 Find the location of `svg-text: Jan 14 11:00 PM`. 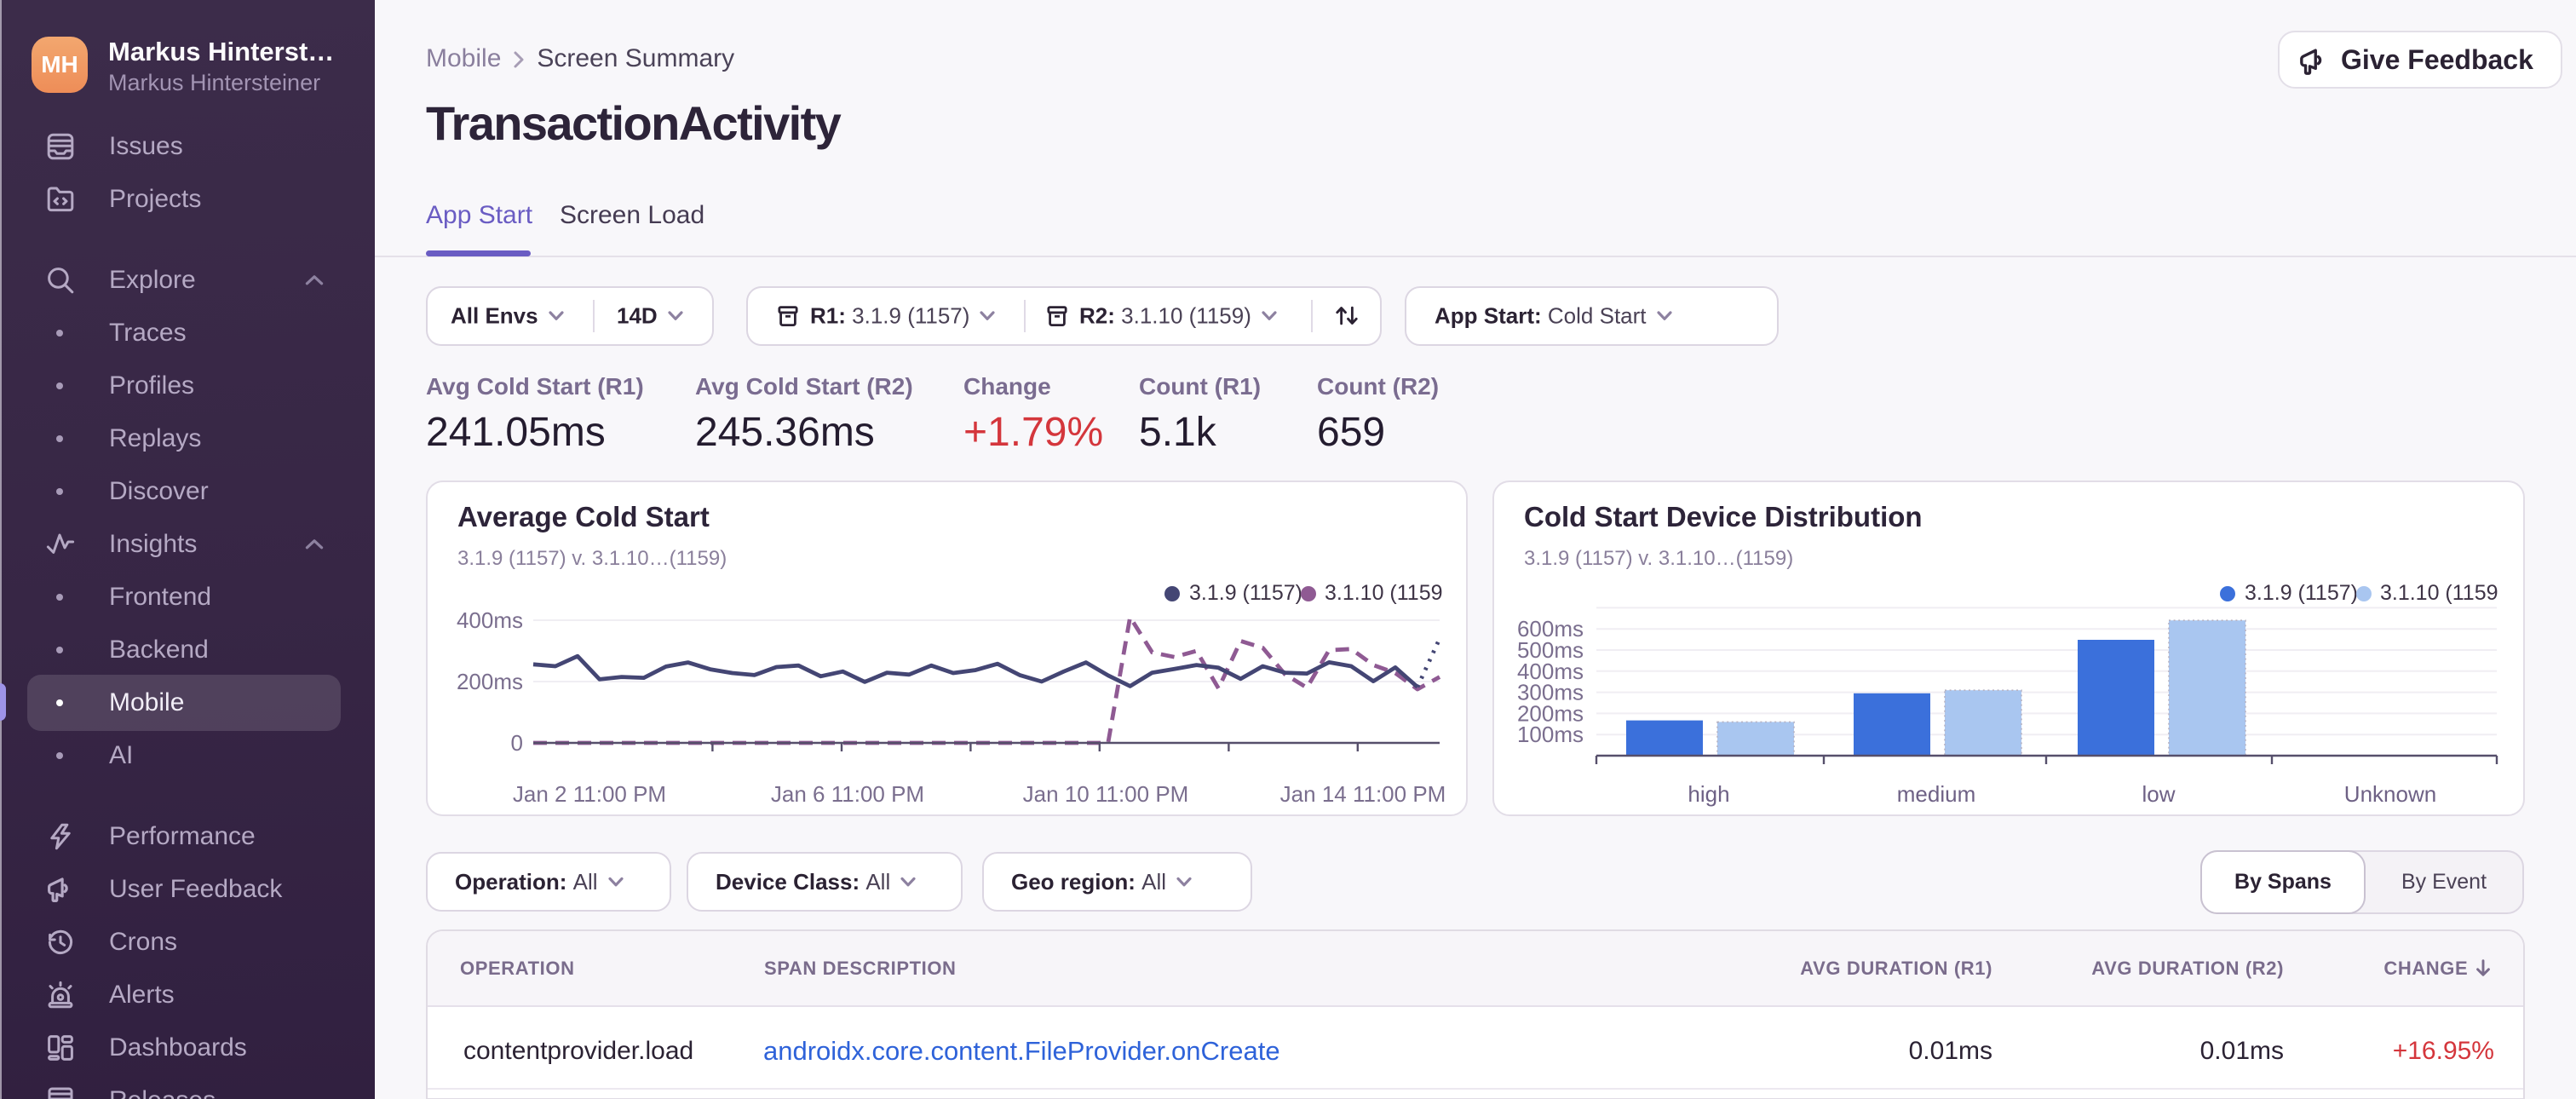

svg-text: Jan 14 11:00 PM is located at coordinates (1363, 794).